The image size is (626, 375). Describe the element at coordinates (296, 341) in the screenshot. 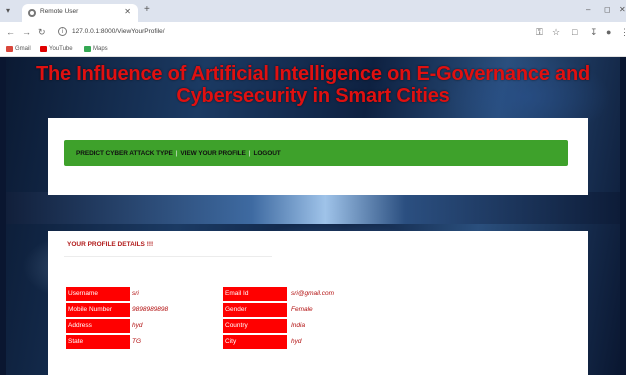

I see `value-city: hyd` at that location.